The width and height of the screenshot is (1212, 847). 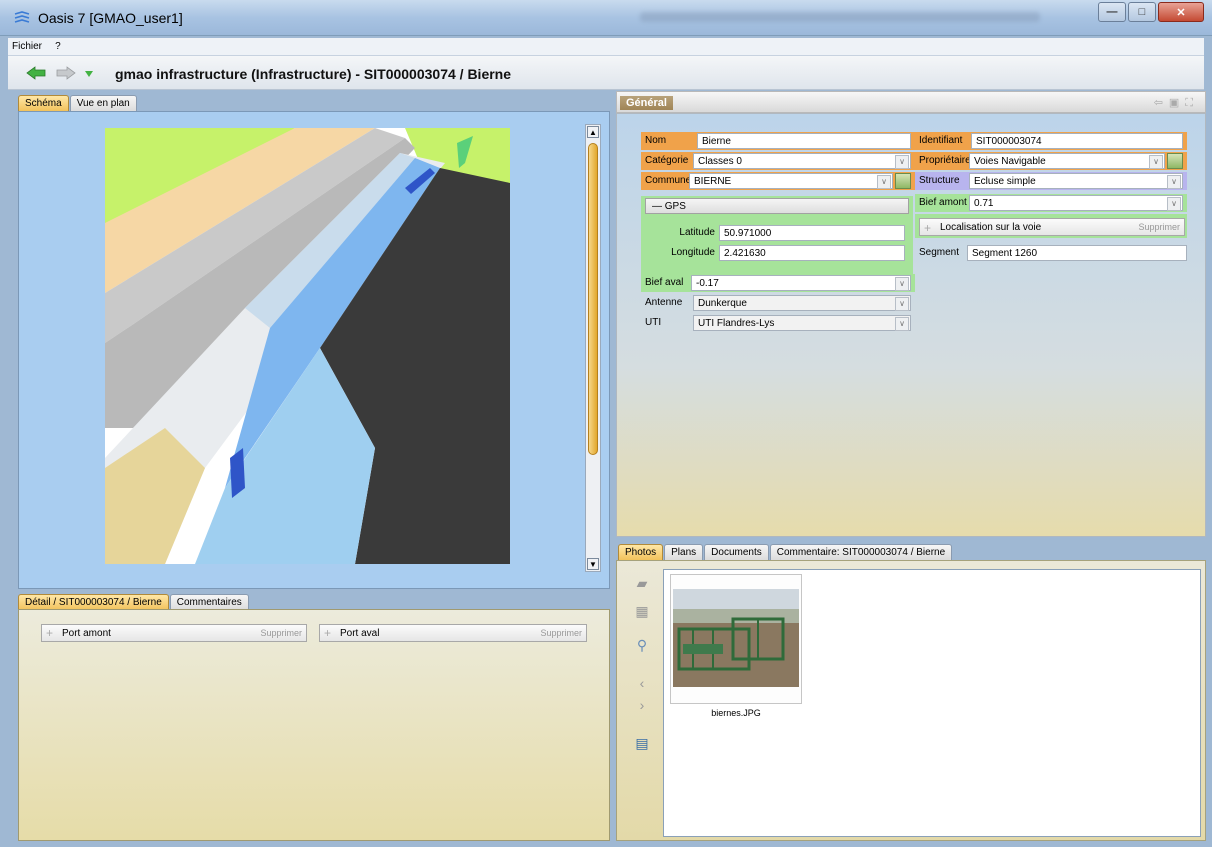 What do you see at coordinates (1076, 203) in the screenshot?
I see `bief-amont-select: 0.71` at bounding box center [1076, 203].